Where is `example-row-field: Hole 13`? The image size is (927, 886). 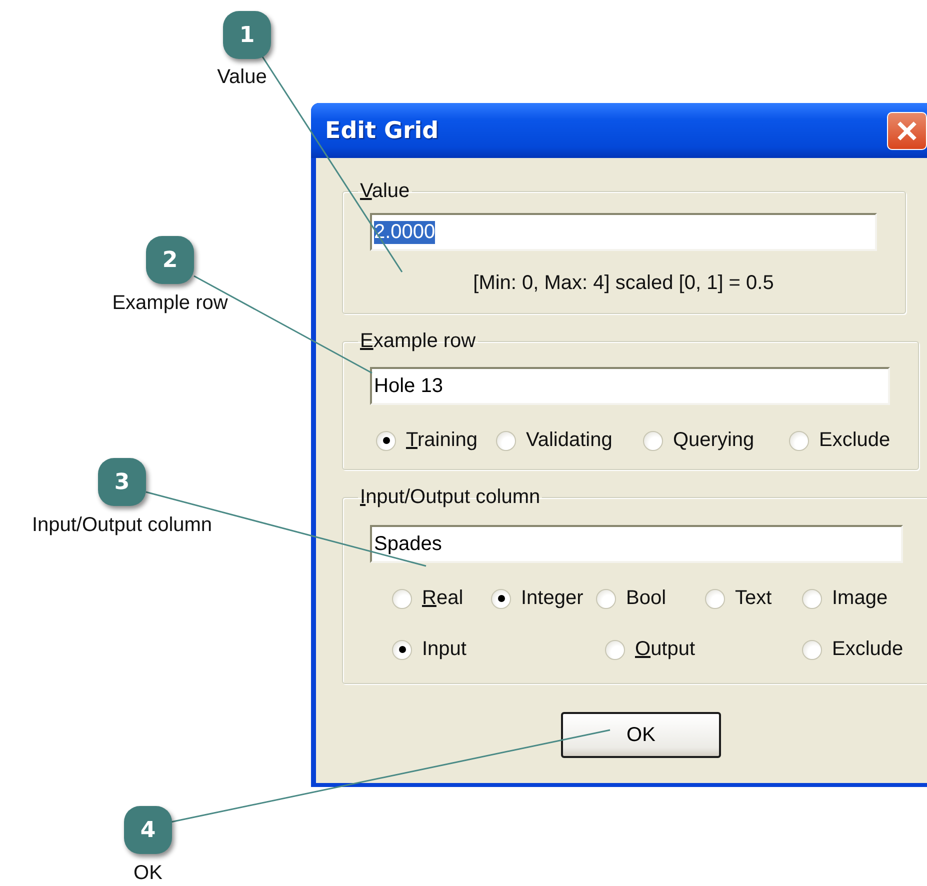 example-row-field: Hole 13 is located at coordinates (630, 386).